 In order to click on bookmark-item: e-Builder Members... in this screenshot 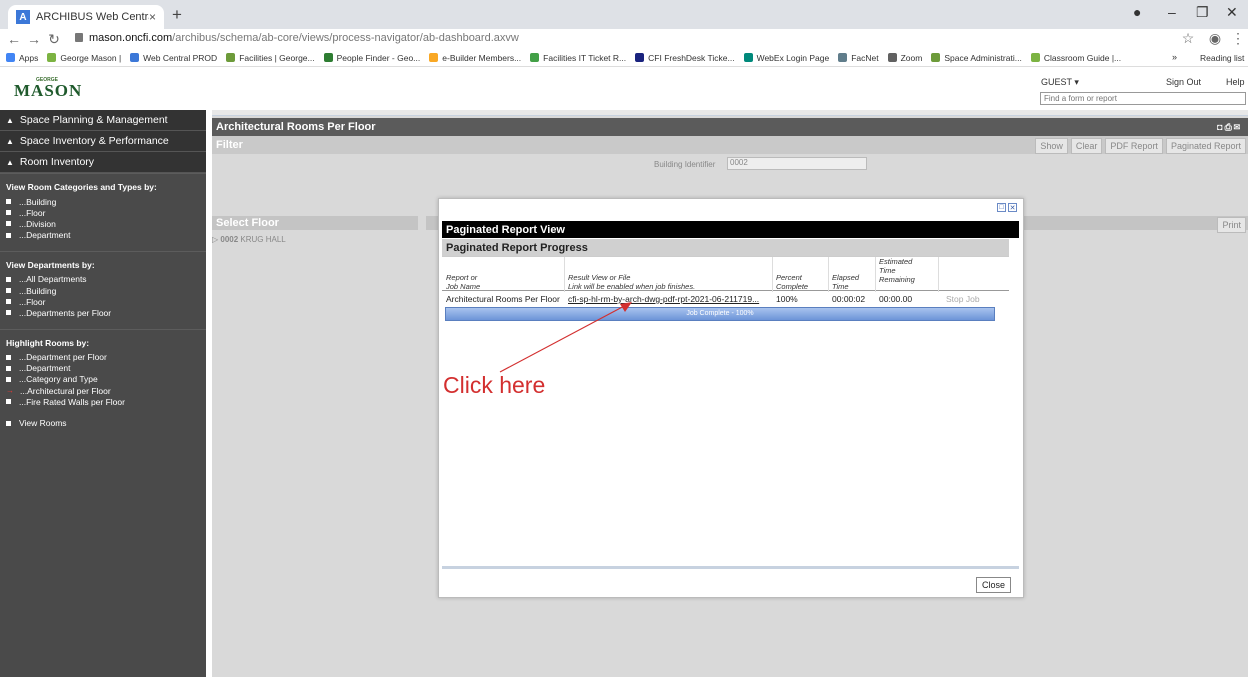, I will do `click(475, 58)`.